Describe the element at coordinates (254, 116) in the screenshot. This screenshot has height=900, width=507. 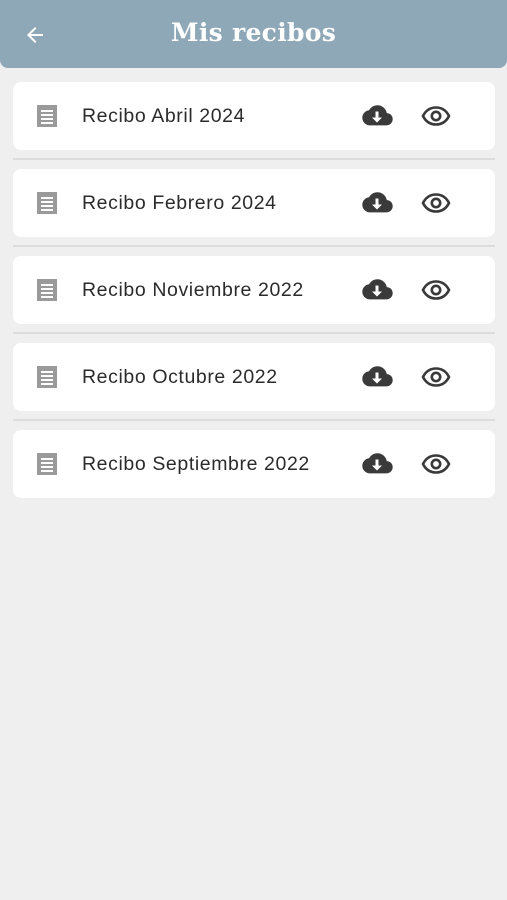
I see `receipt-card: Recibo Abril 2024` at that location.